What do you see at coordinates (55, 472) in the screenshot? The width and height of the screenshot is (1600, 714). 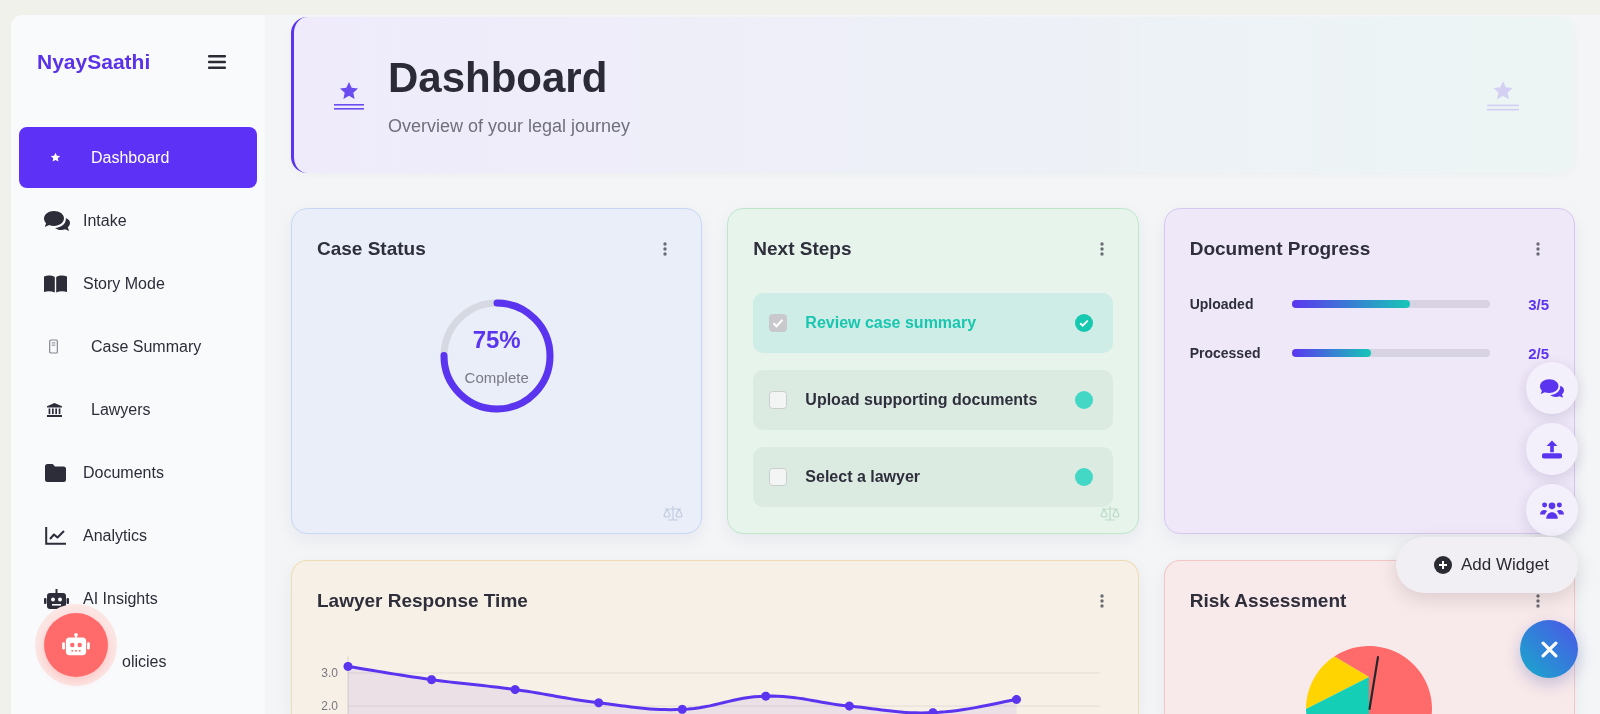 I see `folder-icon` at bounding box center [55, 472].